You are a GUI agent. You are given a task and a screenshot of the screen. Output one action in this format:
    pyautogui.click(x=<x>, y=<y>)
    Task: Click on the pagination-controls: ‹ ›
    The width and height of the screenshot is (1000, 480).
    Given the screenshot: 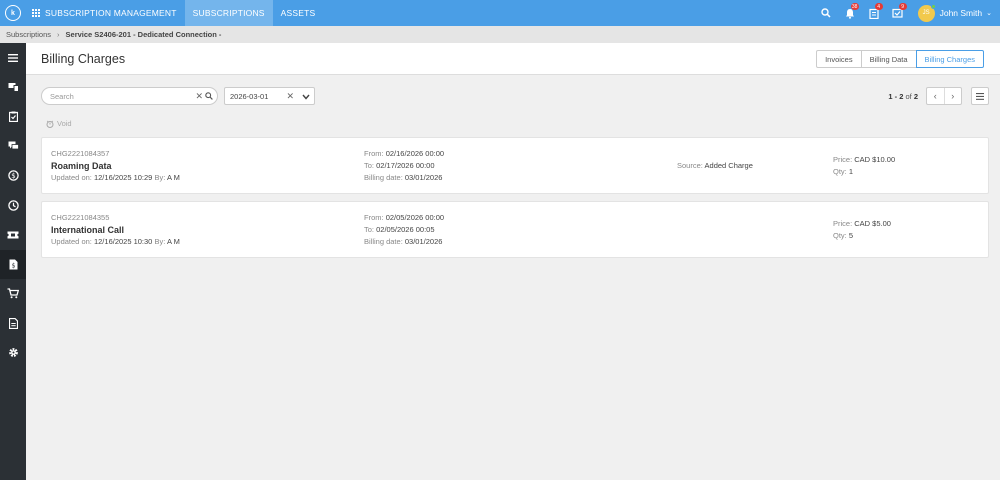 What is the action you would take?
    pyautogui.click(x=944, y=96)
    